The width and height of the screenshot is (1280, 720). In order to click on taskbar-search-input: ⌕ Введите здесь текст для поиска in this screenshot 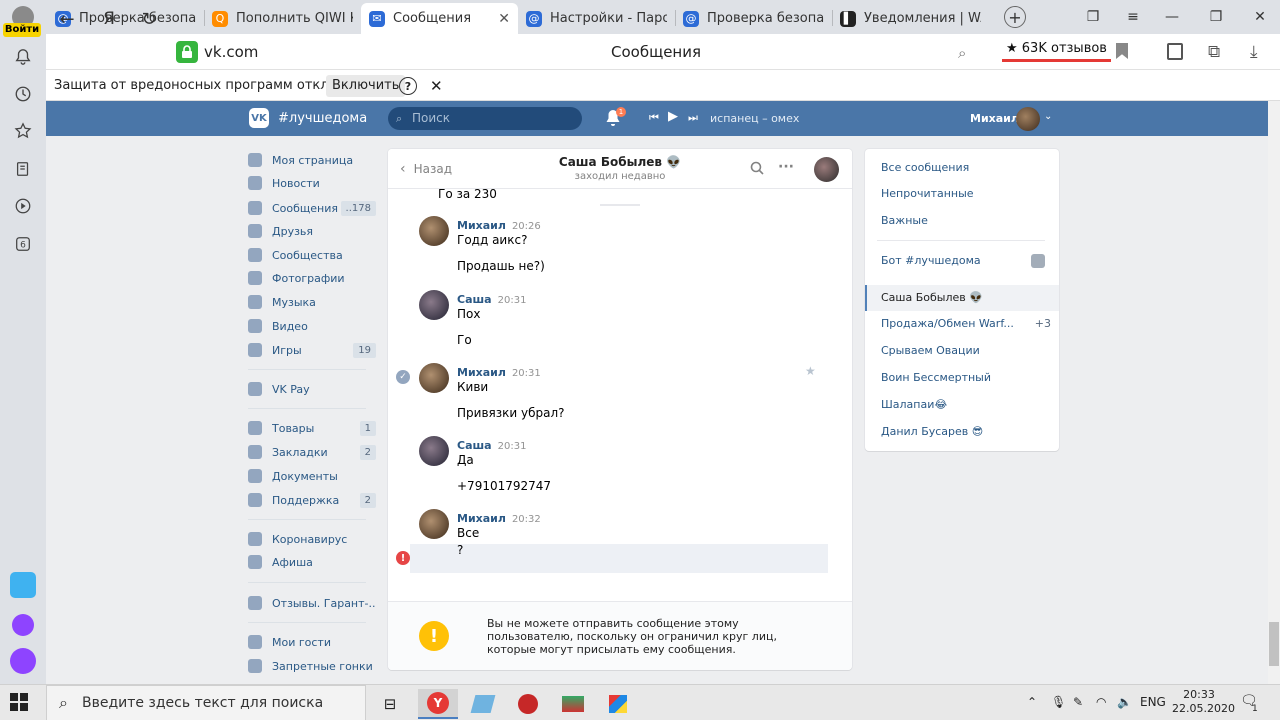, I will do `click(206, 702)`.